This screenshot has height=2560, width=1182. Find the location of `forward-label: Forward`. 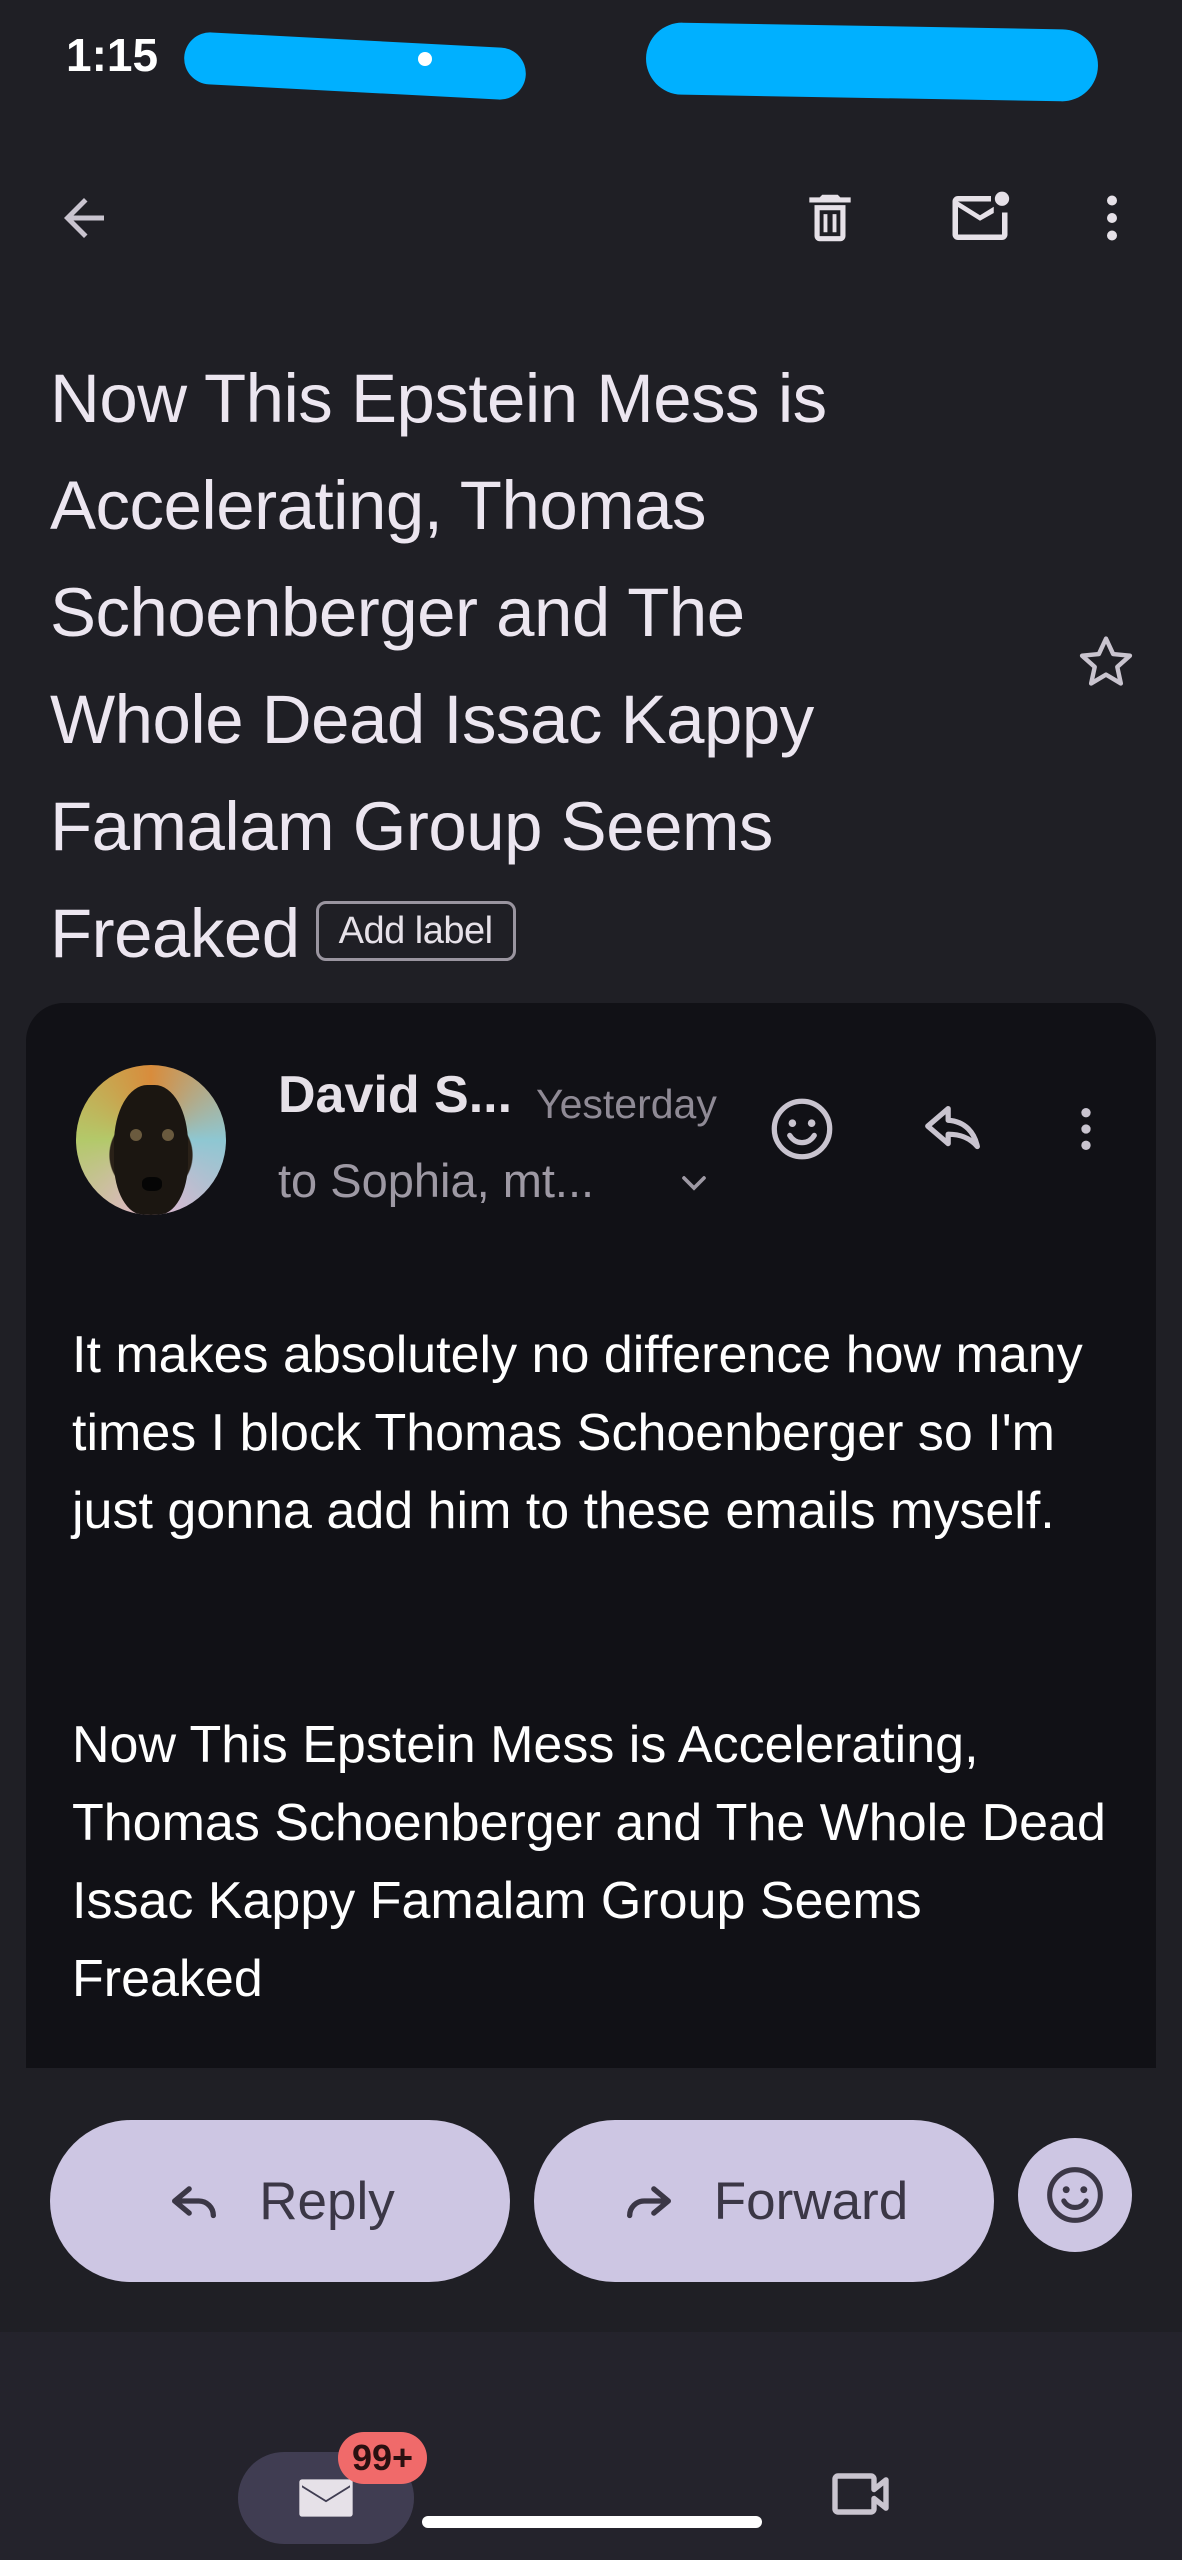

forward-label: Forward is located at coordinates (811, 2201).